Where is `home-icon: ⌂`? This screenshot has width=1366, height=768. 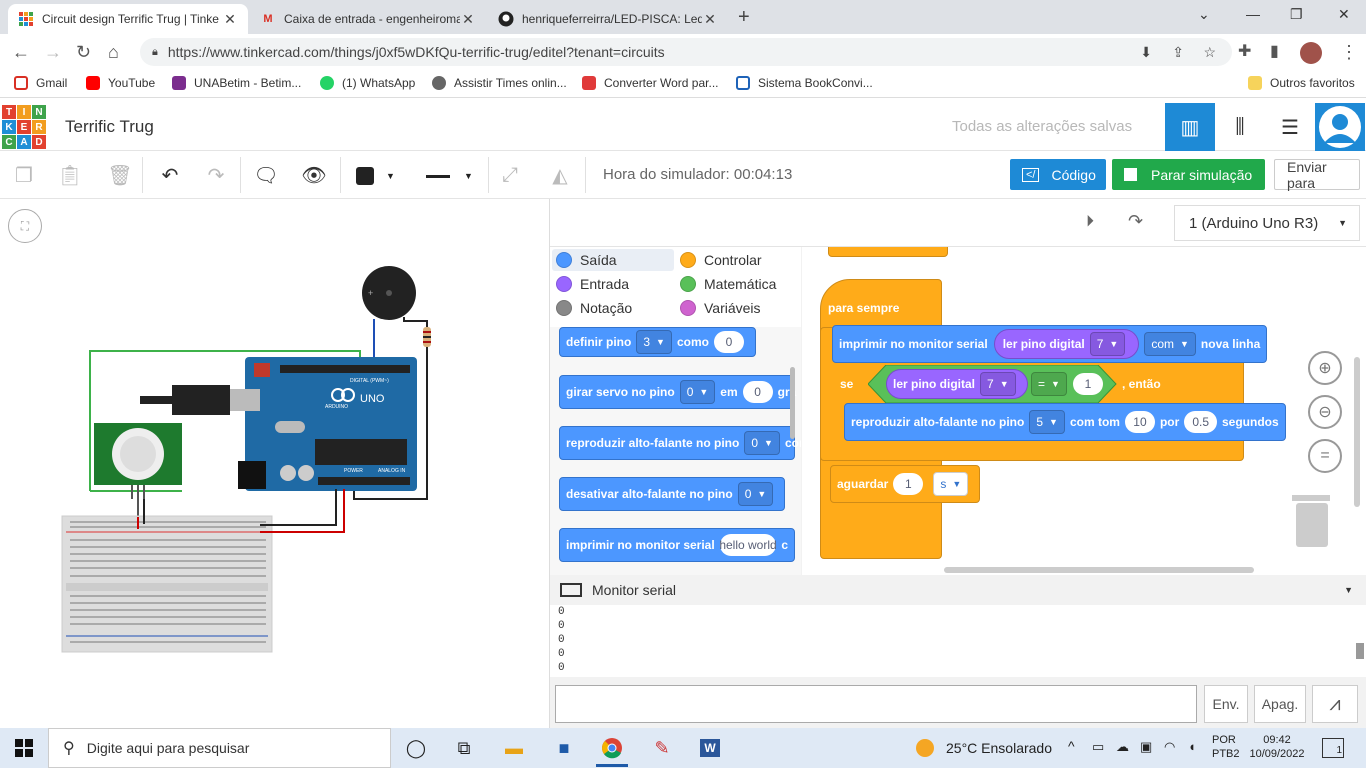 home-icon: ⌂ is located at coordinates (113, 52).